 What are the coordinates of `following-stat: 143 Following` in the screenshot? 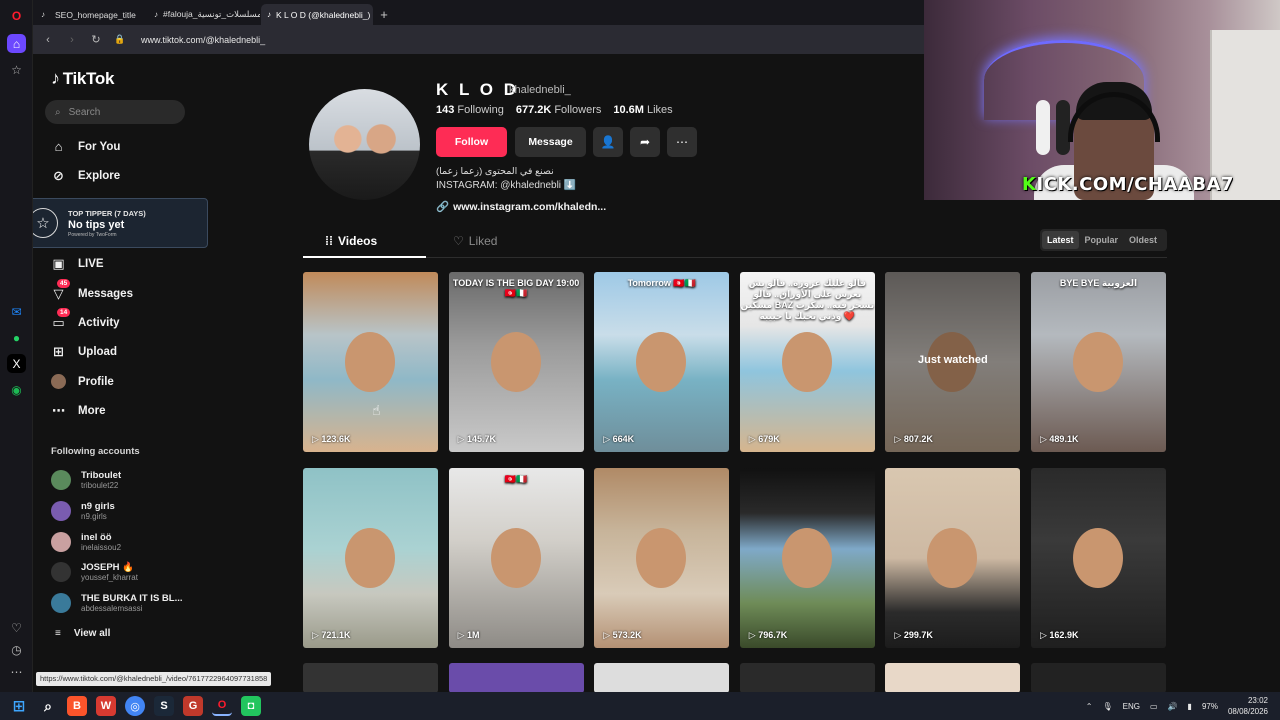 It's located at (470, 110).